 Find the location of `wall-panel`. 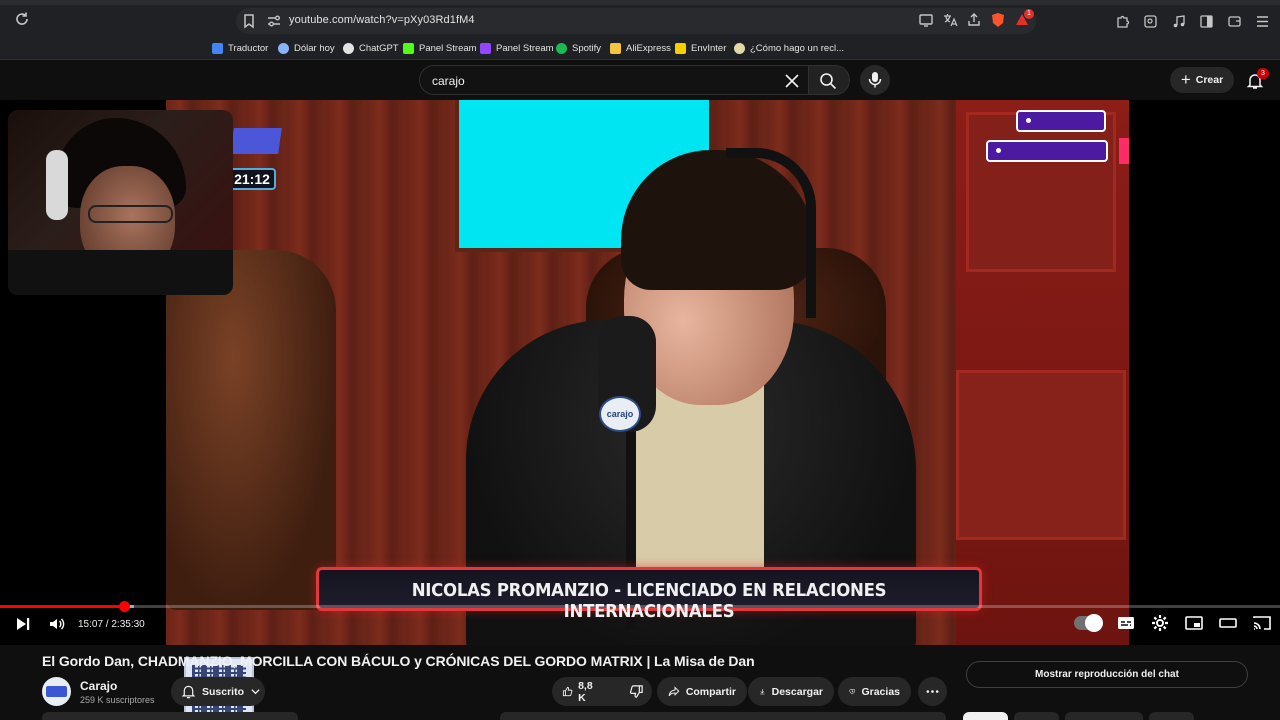

wall-panel is located at coordinates (1041, 192).